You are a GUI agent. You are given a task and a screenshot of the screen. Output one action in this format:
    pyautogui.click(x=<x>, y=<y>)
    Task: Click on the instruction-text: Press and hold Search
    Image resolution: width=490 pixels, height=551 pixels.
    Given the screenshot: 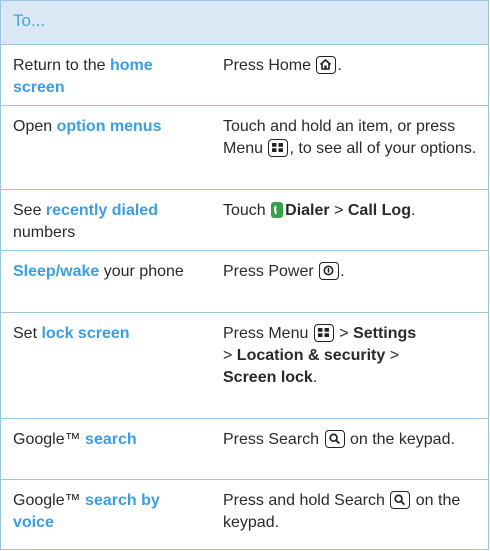 What is the action you would take?
    pyautogui.click(x=304, y=500)
    